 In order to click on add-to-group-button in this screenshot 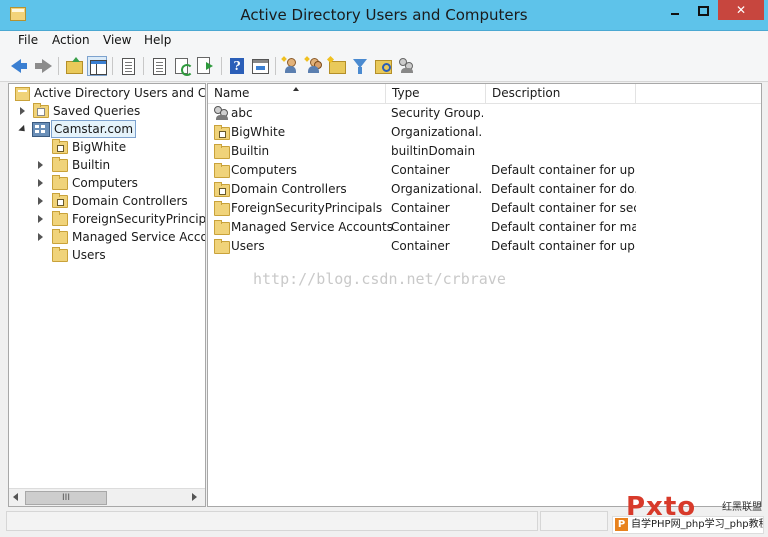, I will do `click(406, 66)`.